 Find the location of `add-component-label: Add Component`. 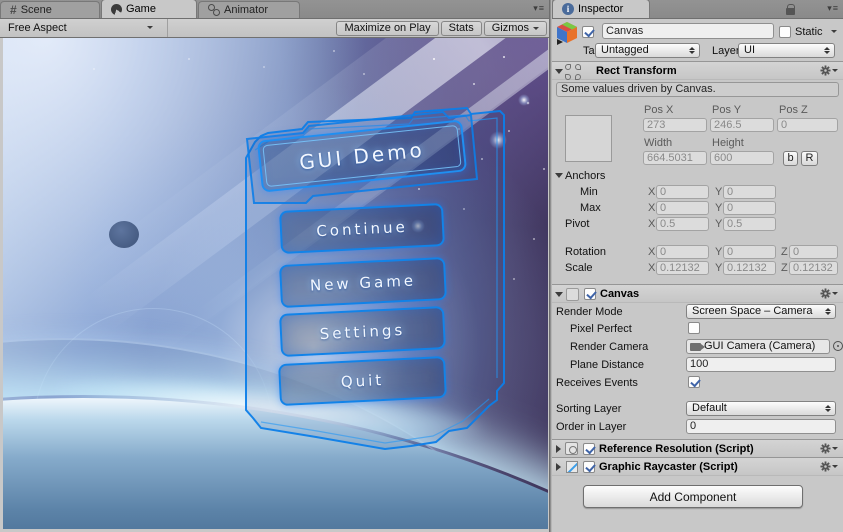

add-component-label: Add Component is located at coordinates (693, 496).